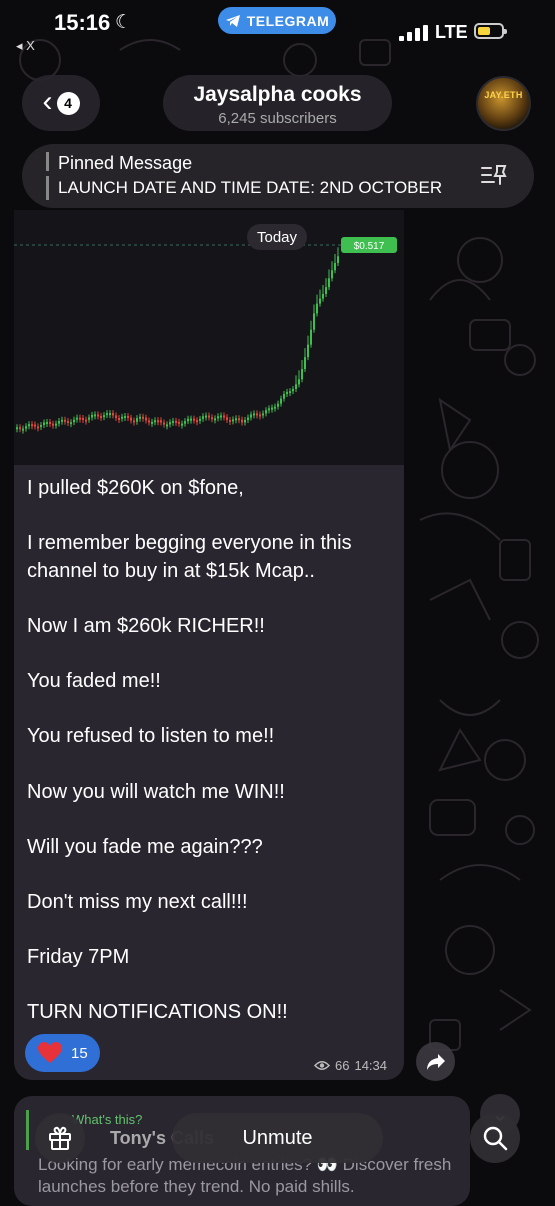 The width and height of the screenshot is (555, 1206). Describe the element at coordinates (27, 1130) in the screenshot. I see `quote-bar` at that location.